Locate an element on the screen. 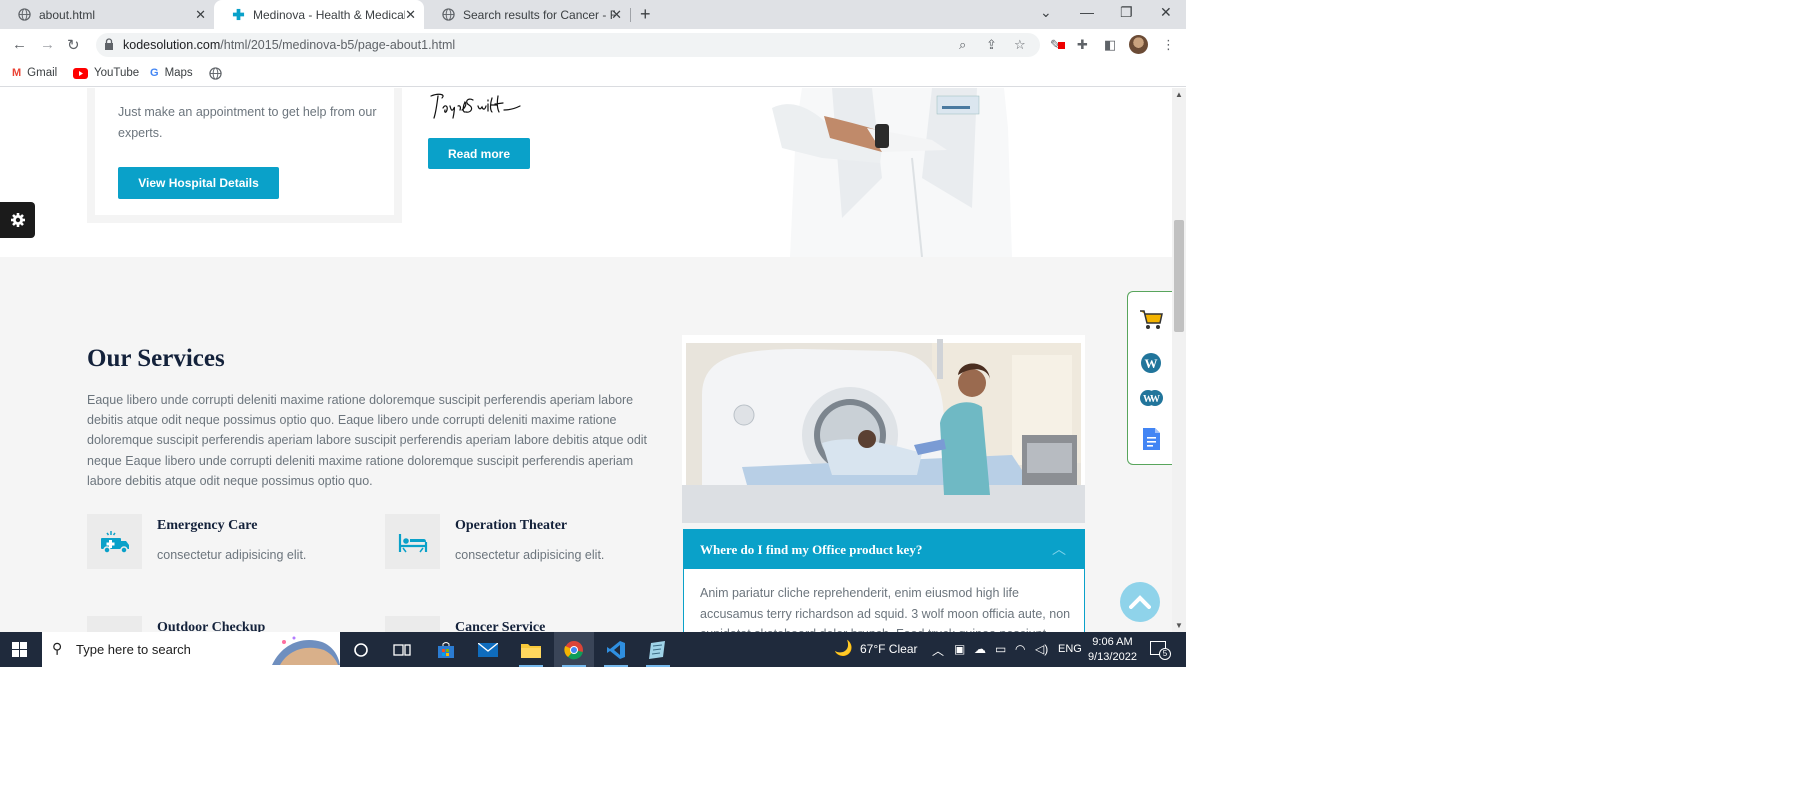 The image size is (1806, 788). tab-flaticon: Search results for Cancer - Flatic ✕ is located at coordinates (527, 14).